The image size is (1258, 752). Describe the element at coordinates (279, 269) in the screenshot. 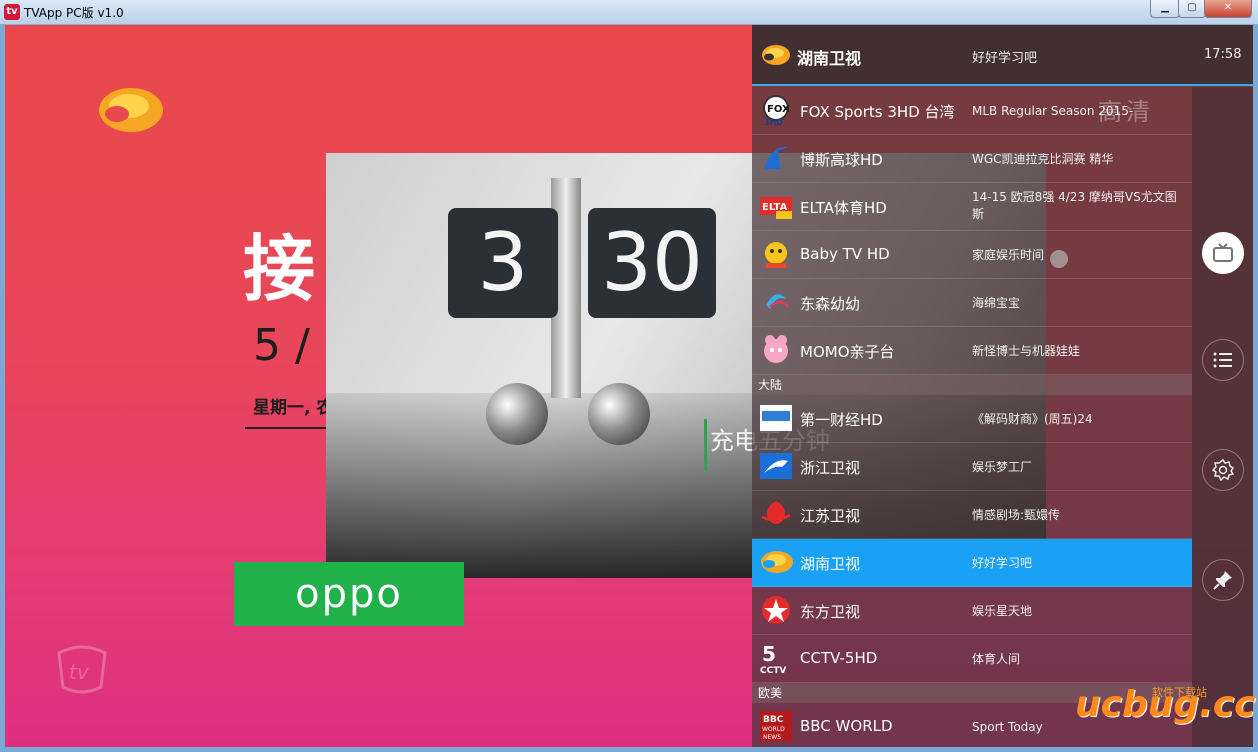

I see `promo-headline-char: 接` at that location.